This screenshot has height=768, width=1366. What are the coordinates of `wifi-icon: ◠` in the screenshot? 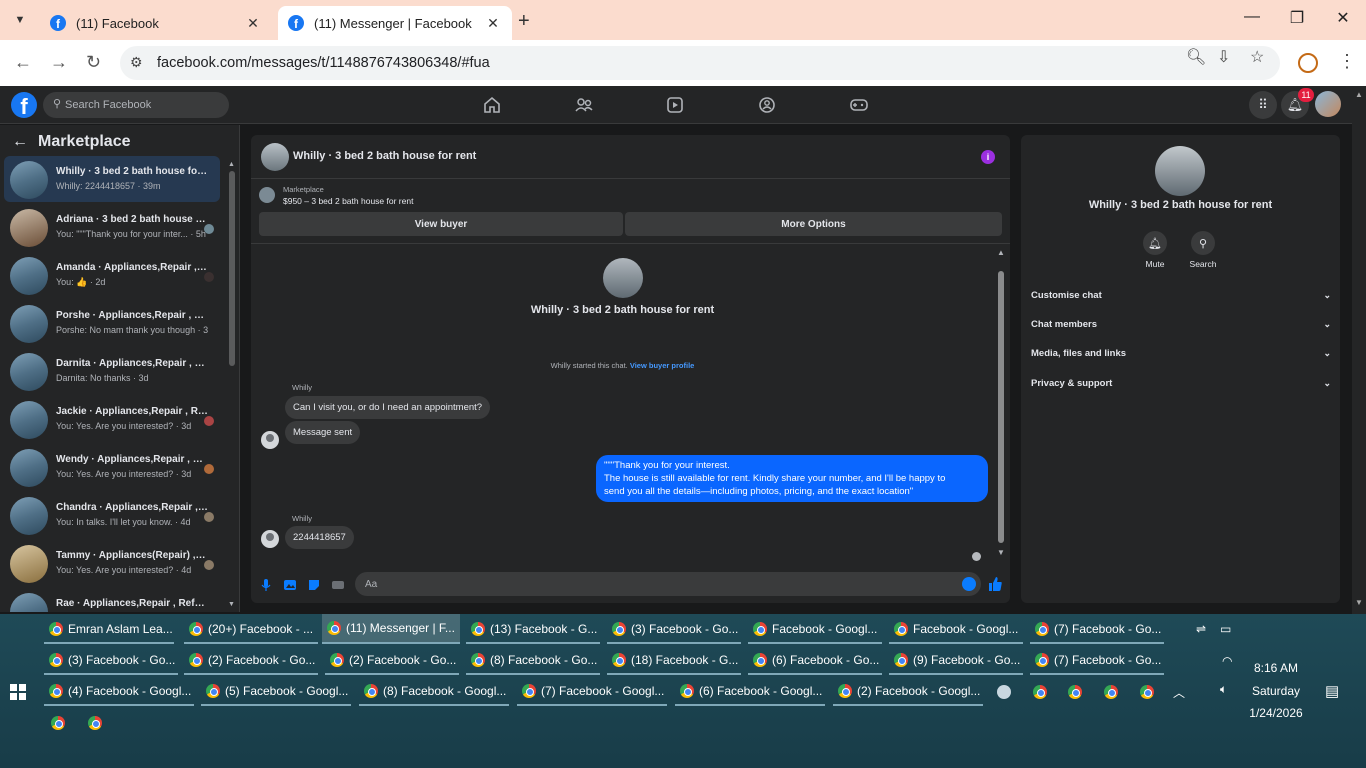 It's located at (1227, 661).